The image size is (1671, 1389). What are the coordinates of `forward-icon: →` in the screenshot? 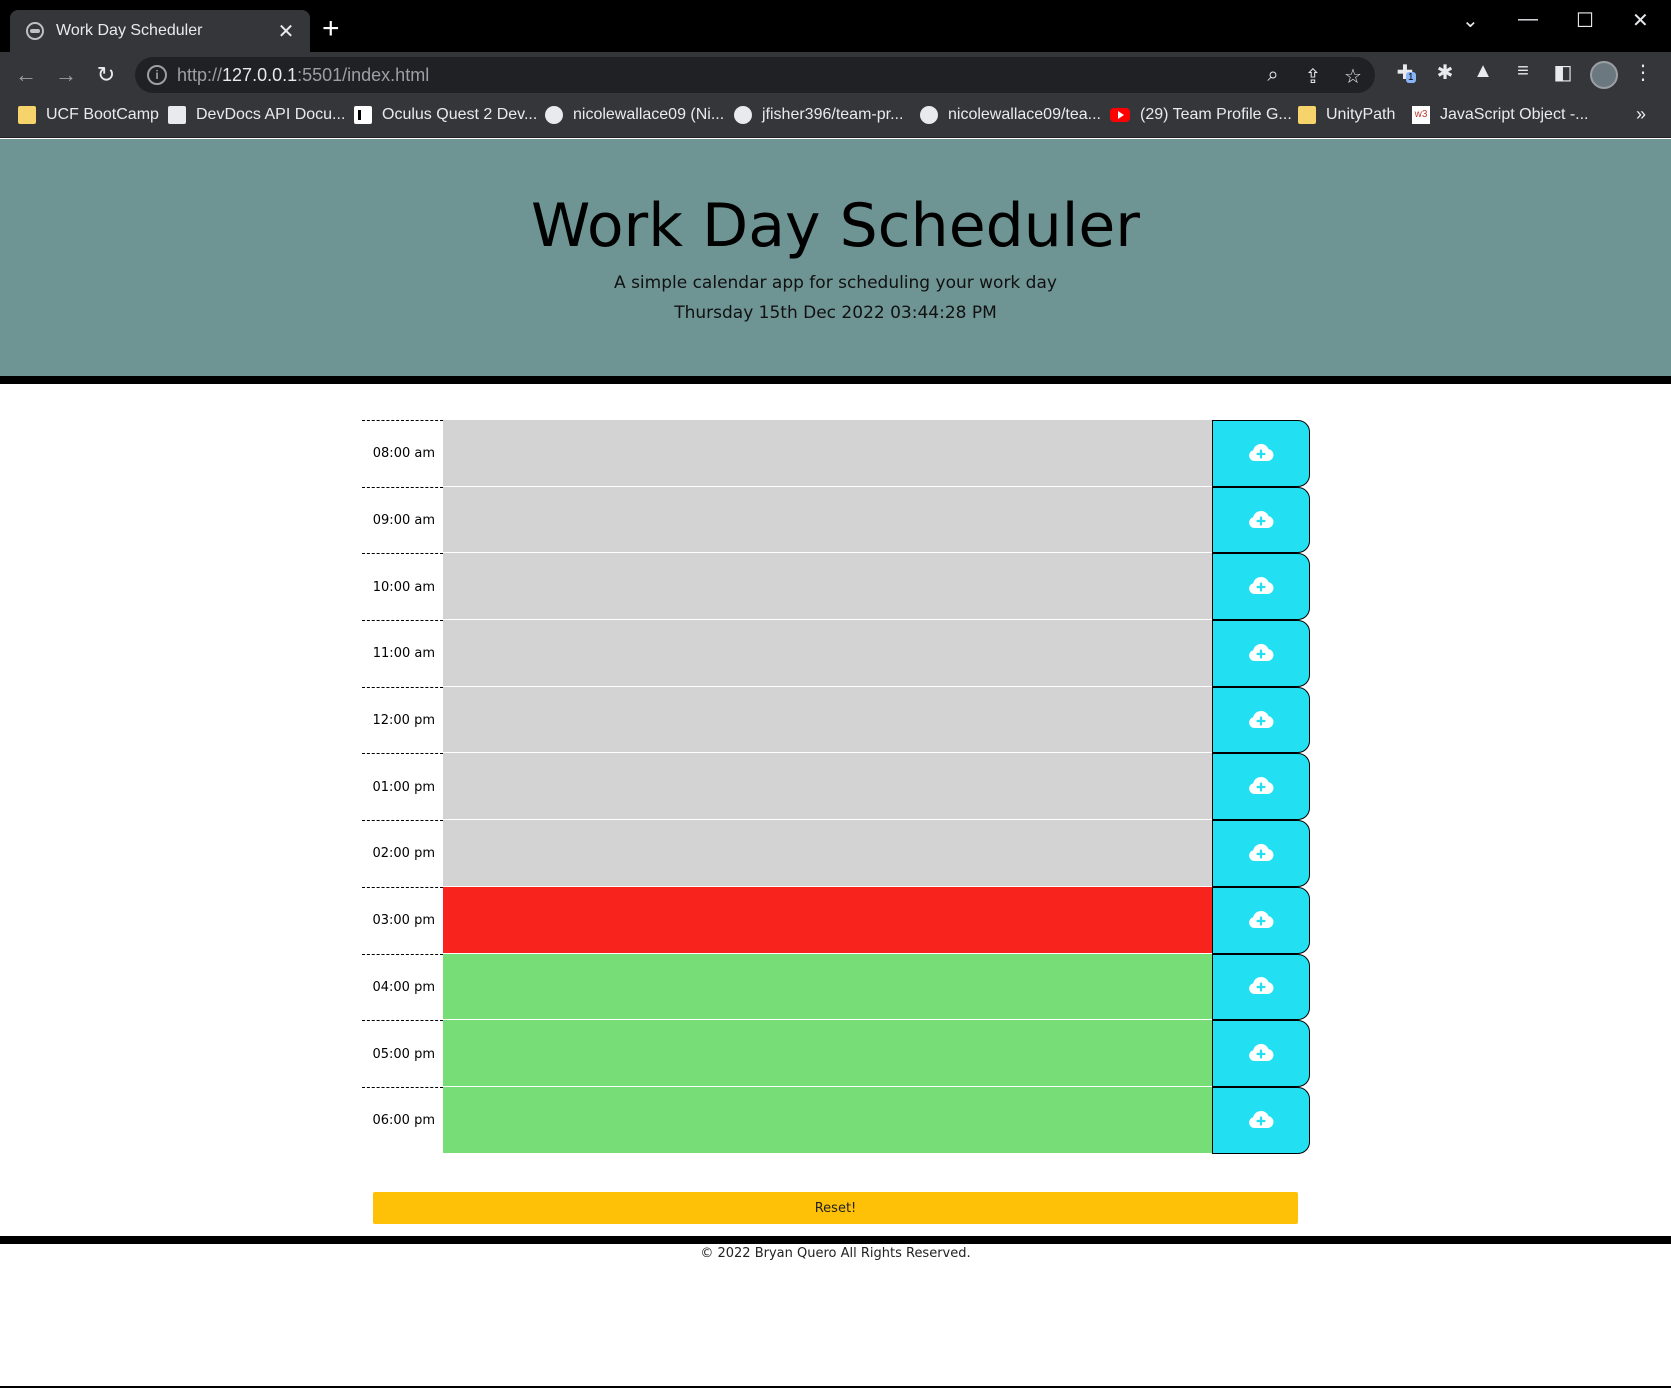 It's located at (66, 75).